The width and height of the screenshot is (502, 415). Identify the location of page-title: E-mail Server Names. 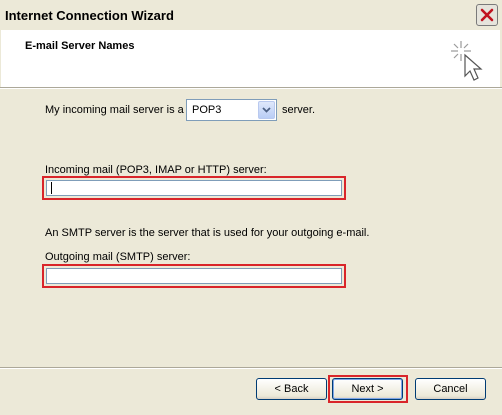
(80, 46).